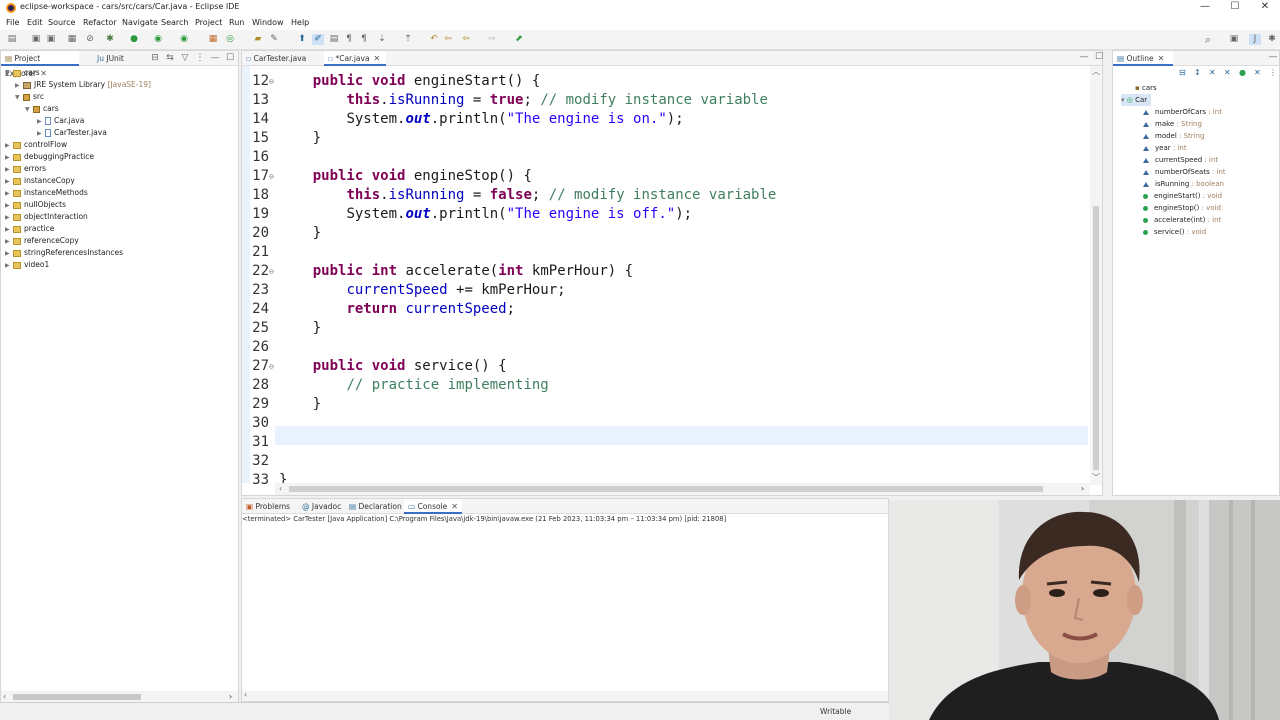 The width and height of the screenshot is (1280, 720). What do you see at coordinates (1197, 72) in the screenshot?
I see `sort-icon: ↕` at bounding box center [1197, 72].